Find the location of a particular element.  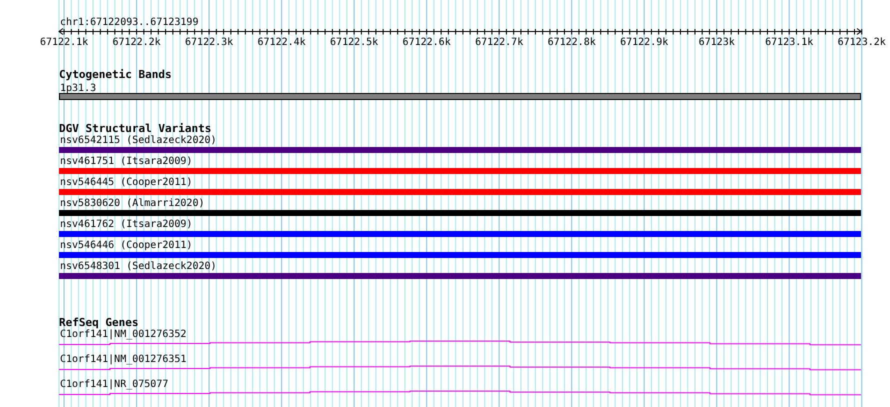

scale-tick-label: 67123.2k is located at coordinates (862, 42).